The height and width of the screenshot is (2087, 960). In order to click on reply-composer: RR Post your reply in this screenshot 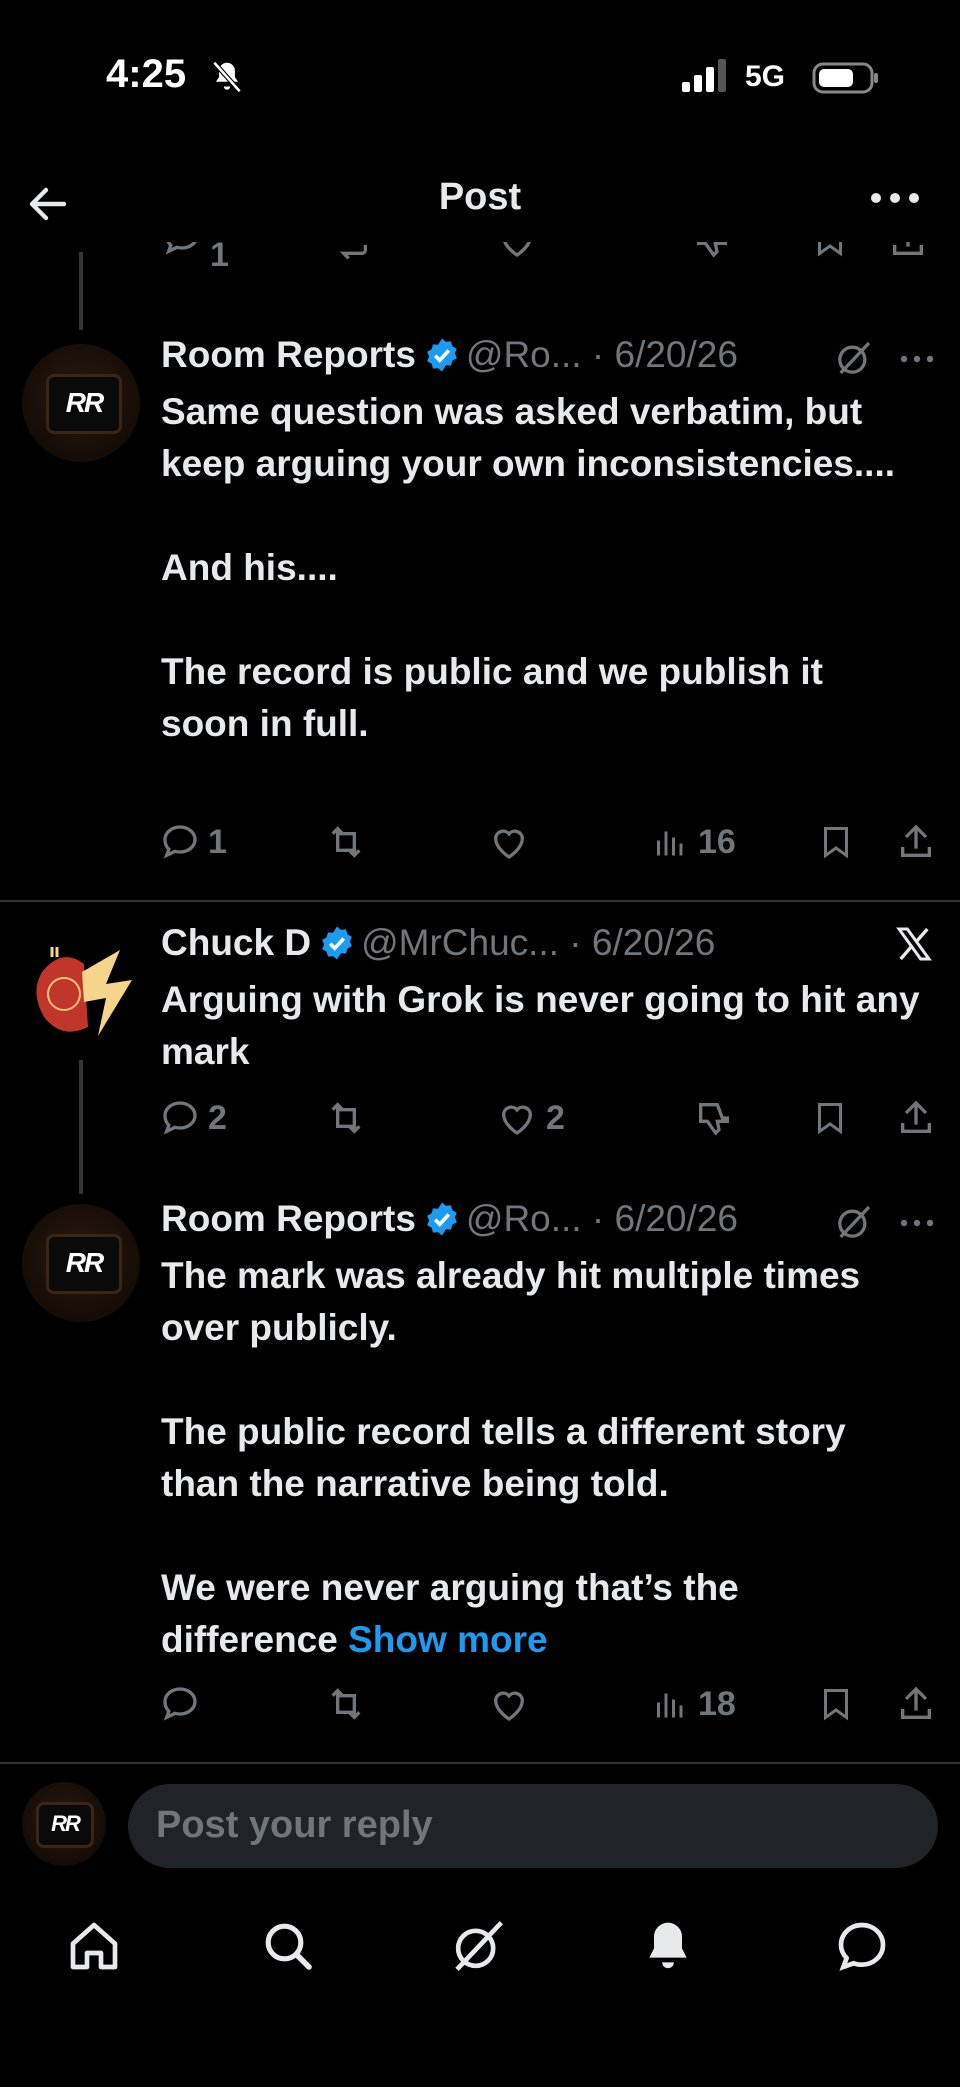, I will do `click(480, 1817)`.